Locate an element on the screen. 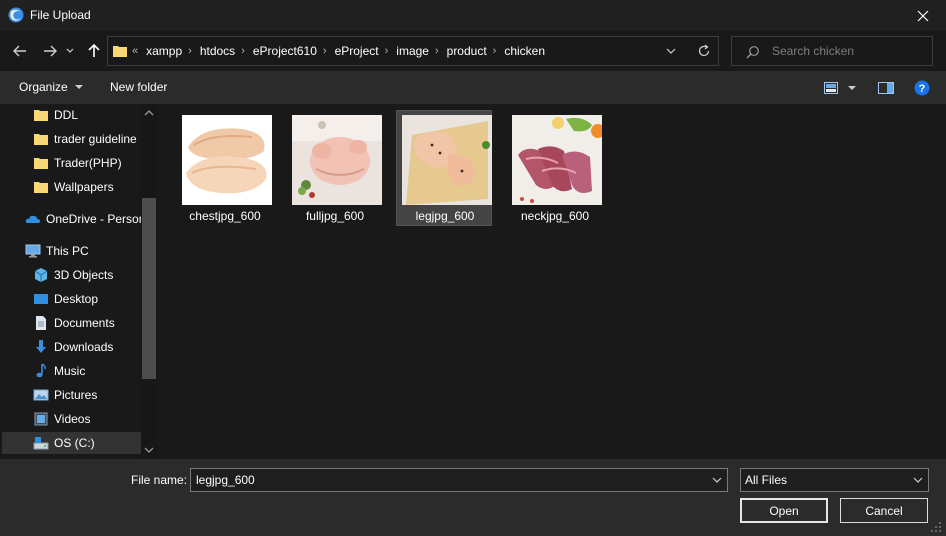  file-name-label: fulljpg_600 is located at coordinates (335, 216).